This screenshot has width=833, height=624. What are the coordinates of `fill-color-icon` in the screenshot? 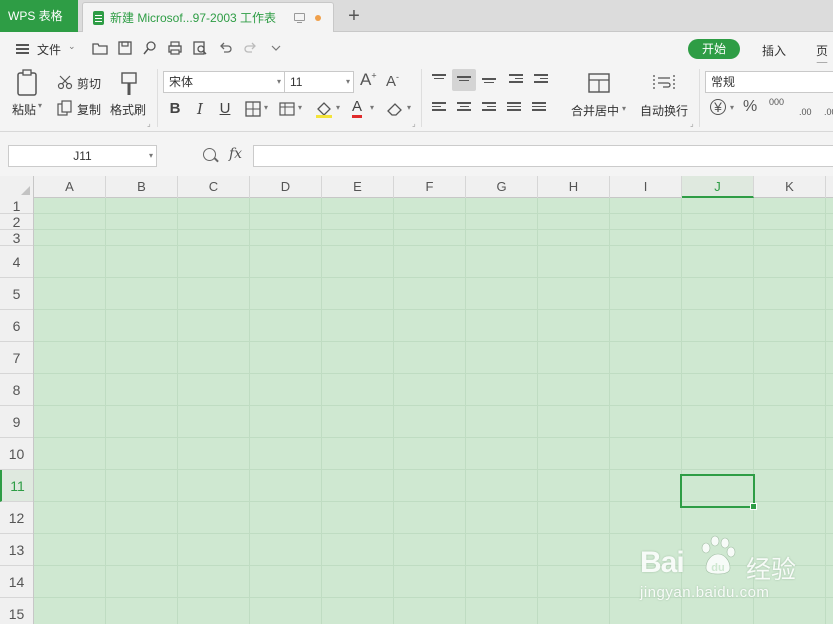 It's located at (324, 109).